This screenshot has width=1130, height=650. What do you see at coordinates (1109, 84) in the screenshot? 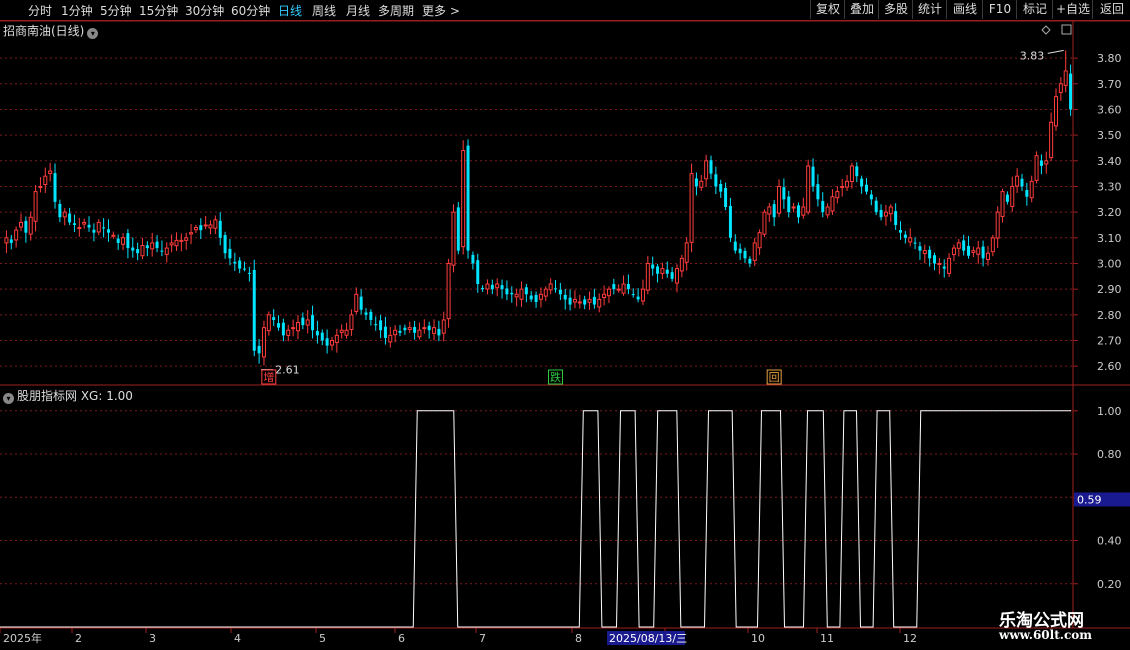
I see `y-tick-label: 3.70` at bounding box center [1109, 84].